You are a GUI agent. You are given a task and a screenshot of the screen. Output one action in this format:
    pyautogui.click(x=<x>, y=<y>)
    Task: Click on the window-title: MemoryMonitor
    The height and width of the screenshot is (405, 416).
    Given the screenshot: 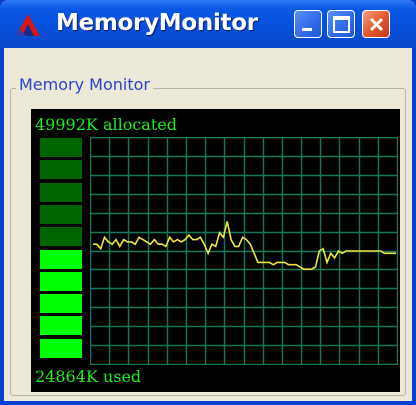 What is the action you would take?
    pyautogui.click(x=157, y=23)
    